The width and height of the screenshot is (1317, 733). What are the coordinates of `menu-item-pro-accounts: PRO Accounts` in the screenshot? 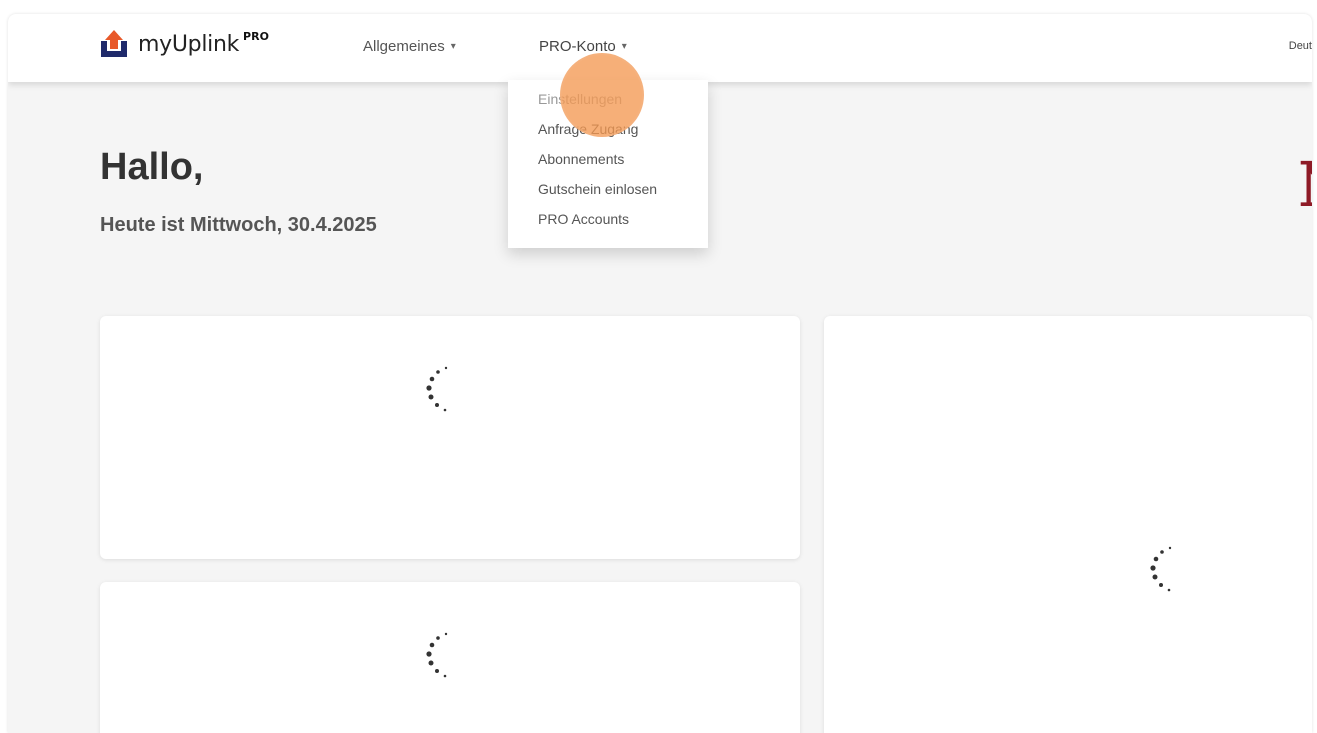 It's located at (608, 219).